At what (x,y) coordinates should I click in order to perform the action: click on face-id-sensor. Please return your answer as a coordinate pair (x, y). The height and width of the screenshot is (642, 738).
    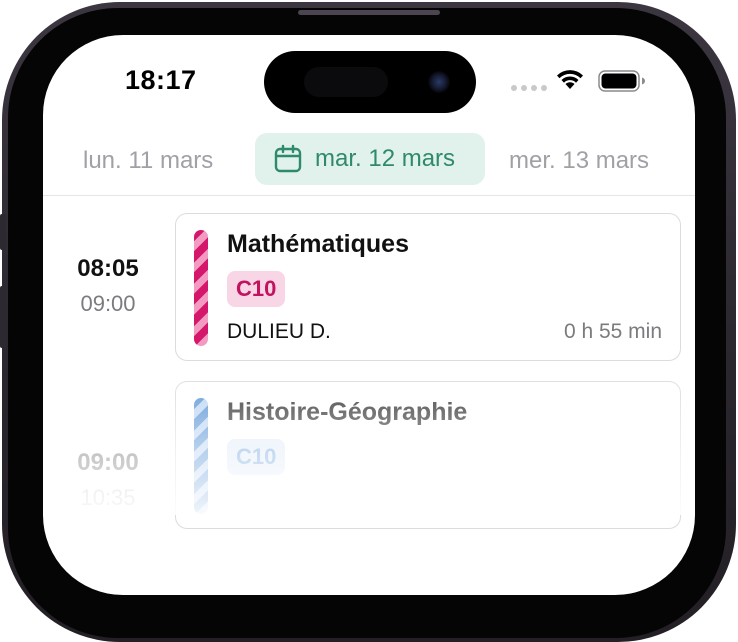
    Looking at the image, I should click on (346, 82).